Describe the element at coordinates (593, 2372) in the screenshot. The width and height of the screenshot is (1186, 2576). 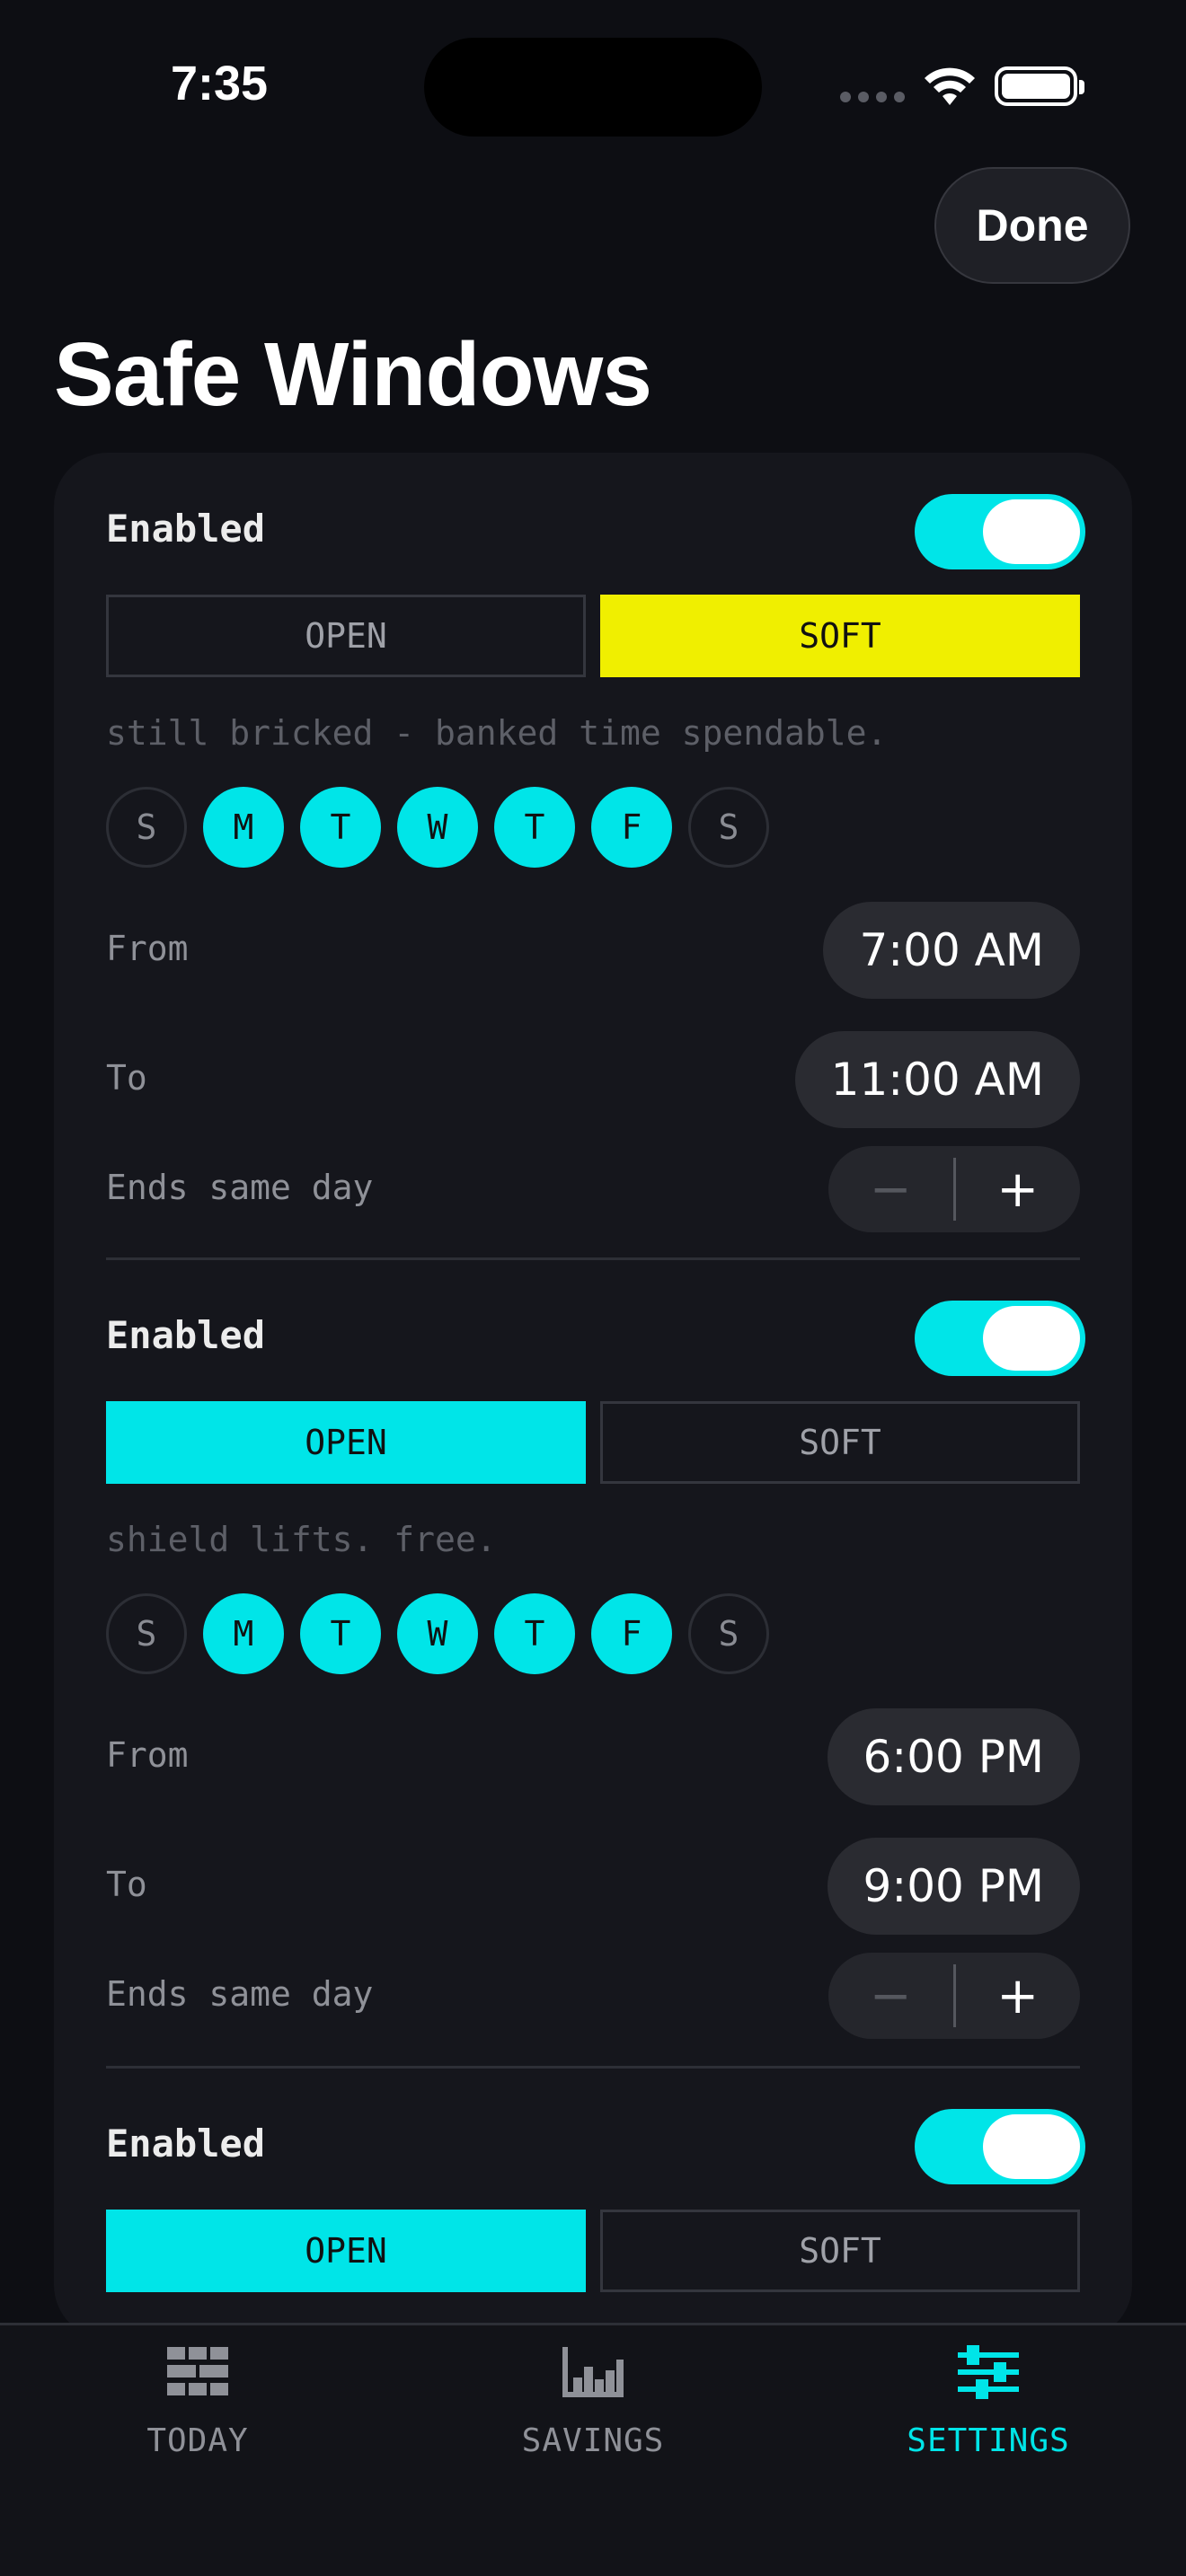
I see `bar-chart-icon` at that location.